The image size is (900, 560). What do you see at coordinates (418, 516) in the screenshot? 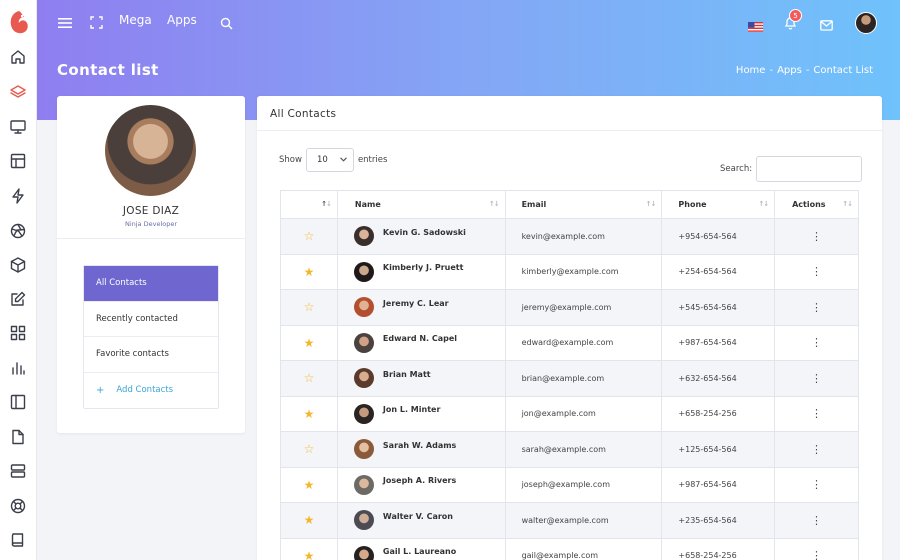
I see `contact-name: Walter V. Caron` at bounding box center [418, 516].